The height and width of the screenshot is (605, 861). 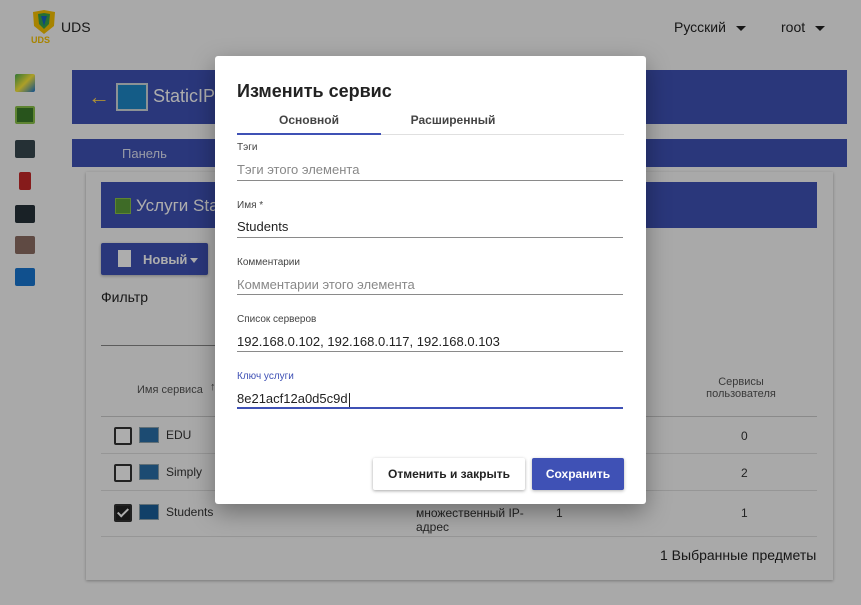 I want to click on name-underline, so click(x=430, y=237).